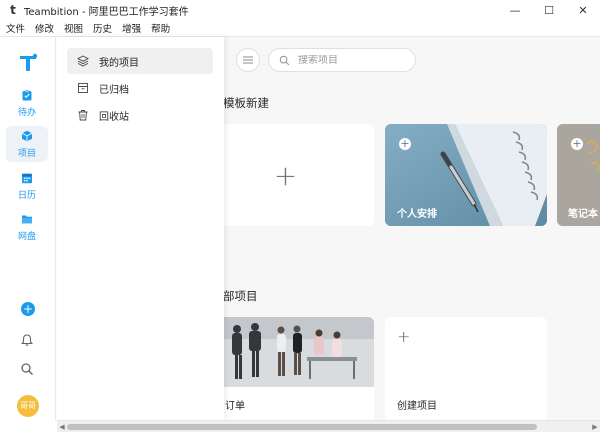 The width and height of the screenshot is (600, 432). I want to click on nav-rail: 待办 项目 日历 网盘 + 哥哥, so click(28, 228).